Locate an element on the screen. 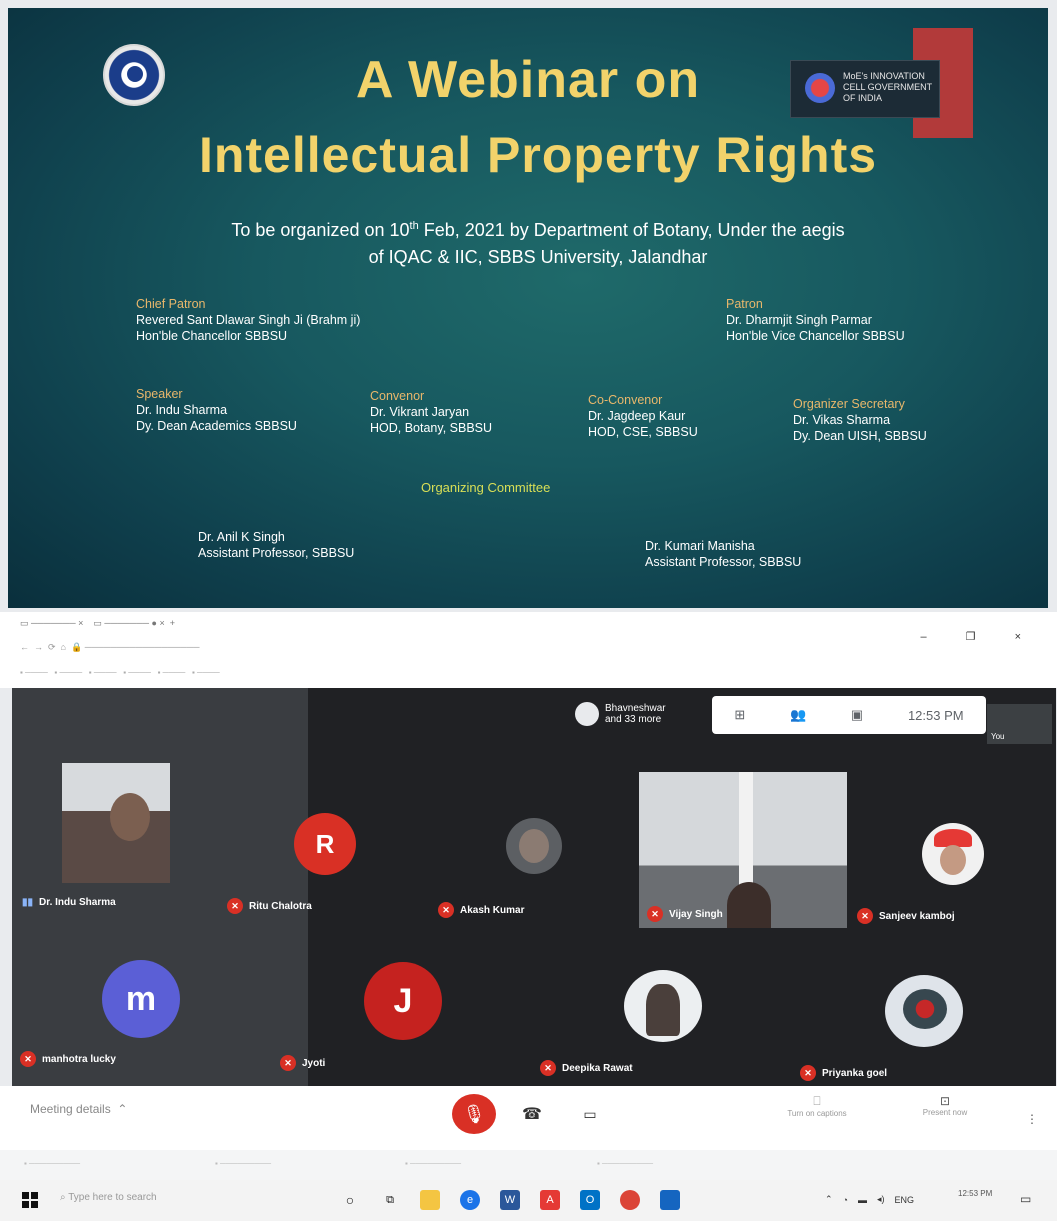 Image resolution: width=1057 pixels, height=1221 pixels. participant-label: Deepika Rawat is located at coordinates (597, 1068).